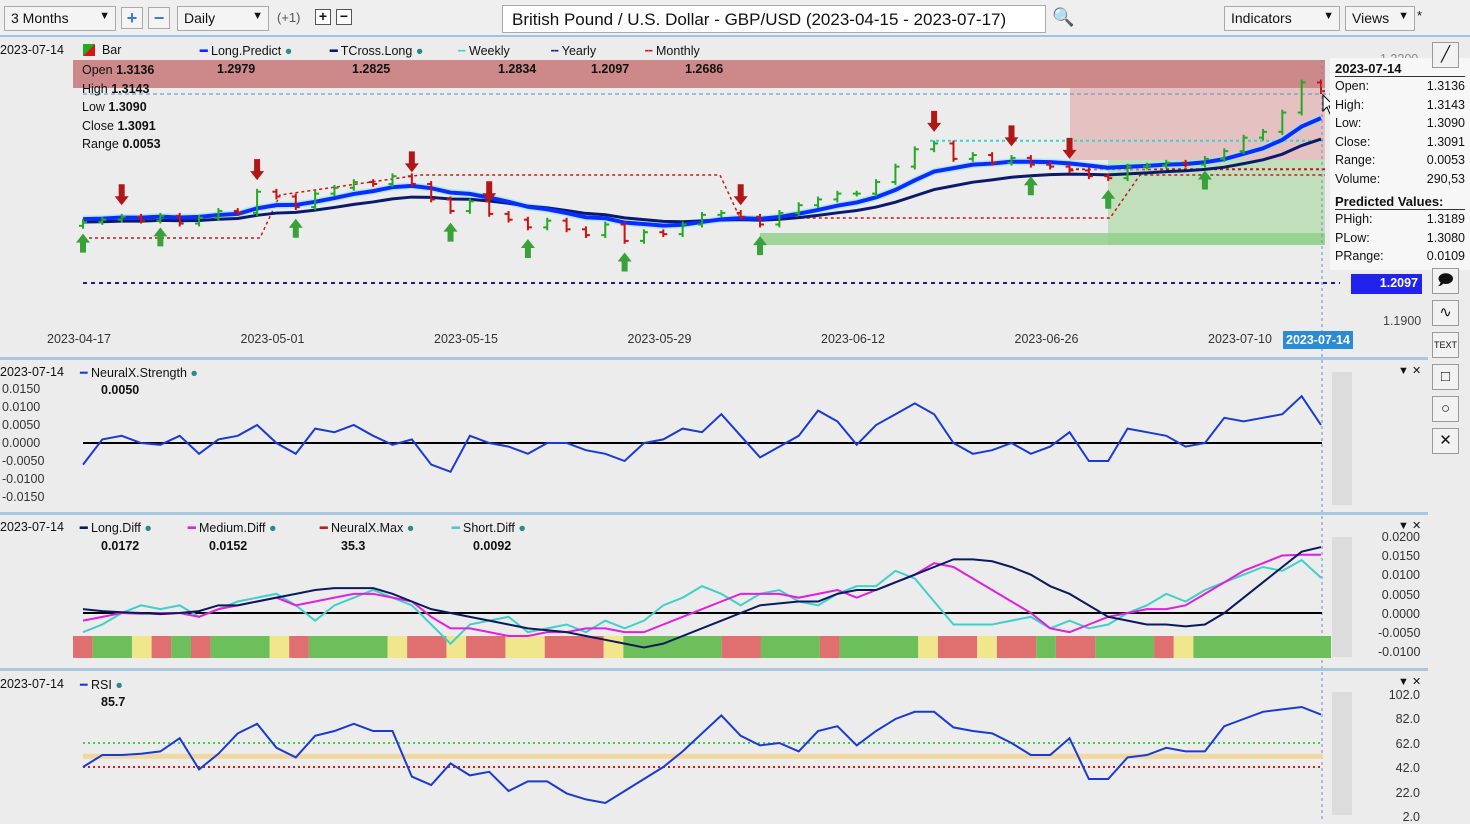 This screenshot has height=824, width=1470. What do you see at coordinates (121, 144) in the screenshot?
I see `ohlc-range: Range 0.0053` at bounding box center [121, 144].